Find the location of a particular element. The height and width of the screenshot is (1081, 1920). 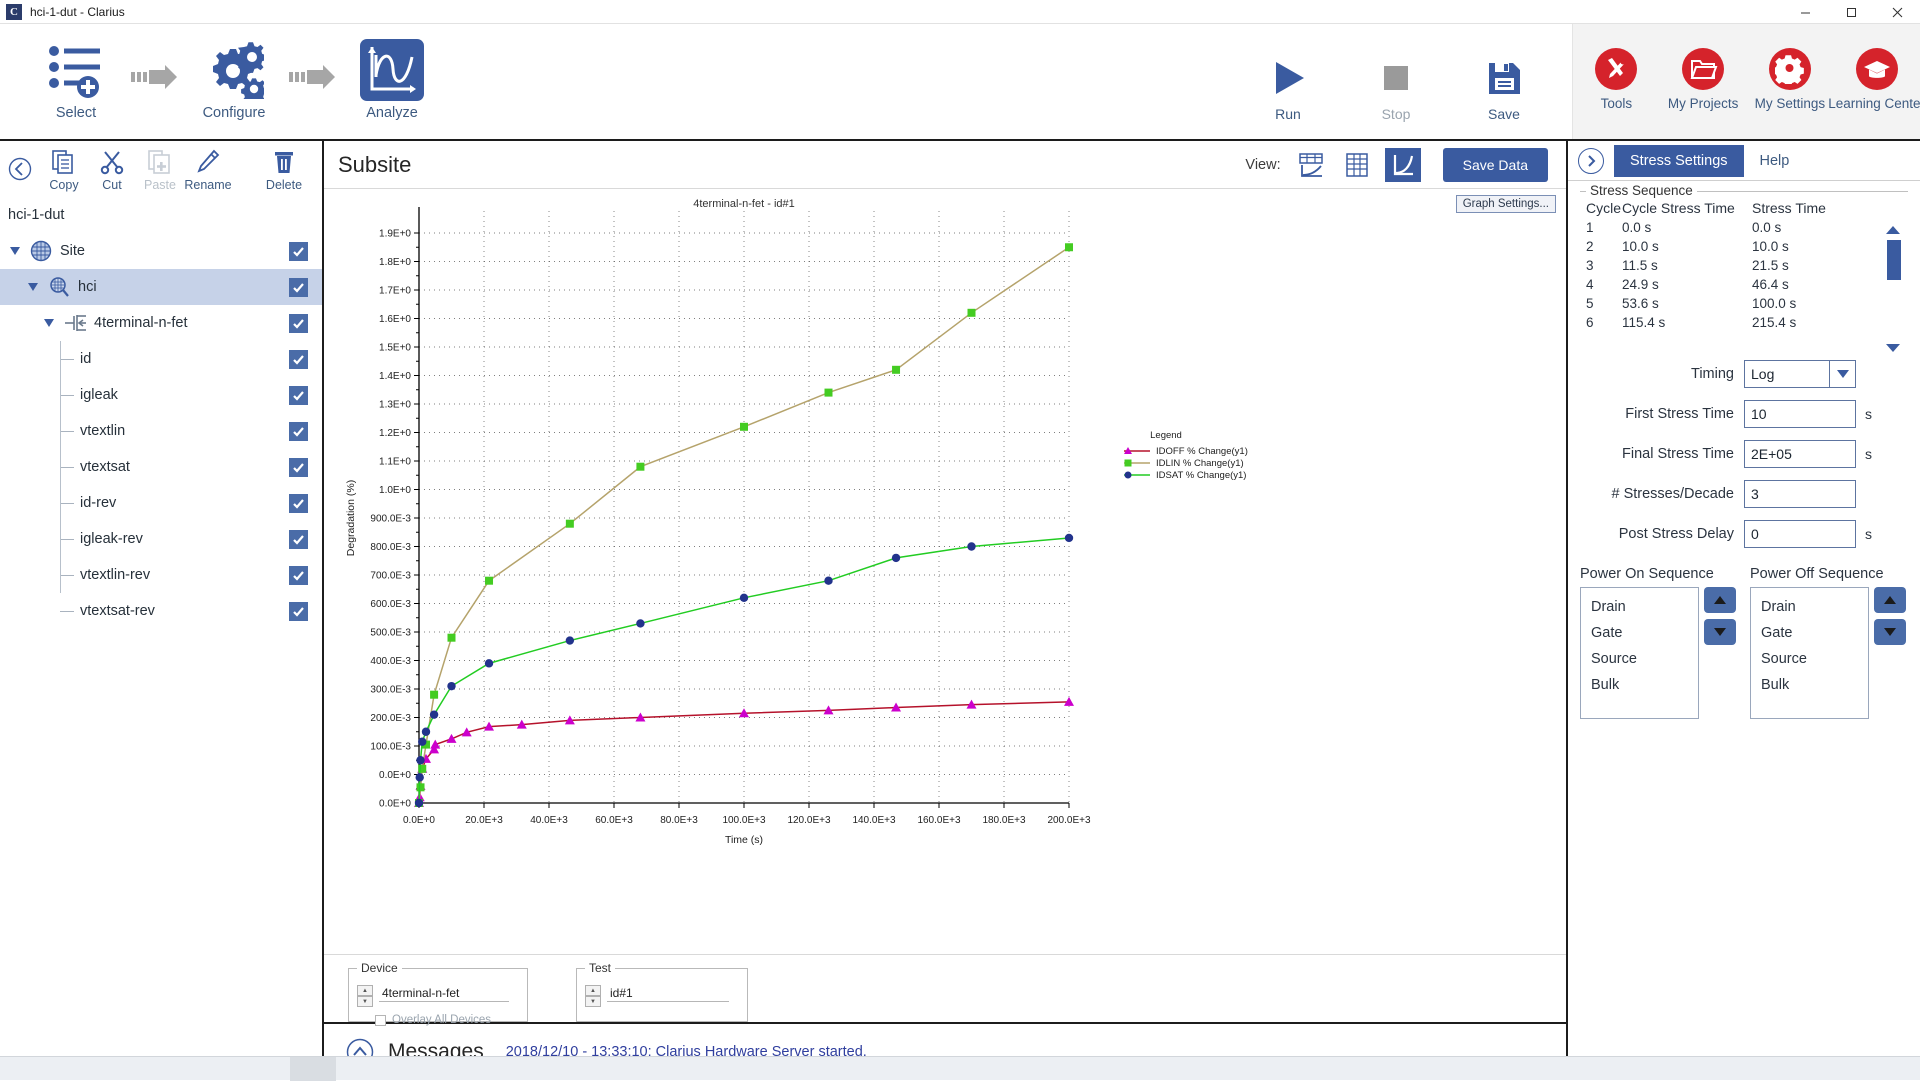

device-spinner: ▲ ▼ is located at coordinates (365, 996).